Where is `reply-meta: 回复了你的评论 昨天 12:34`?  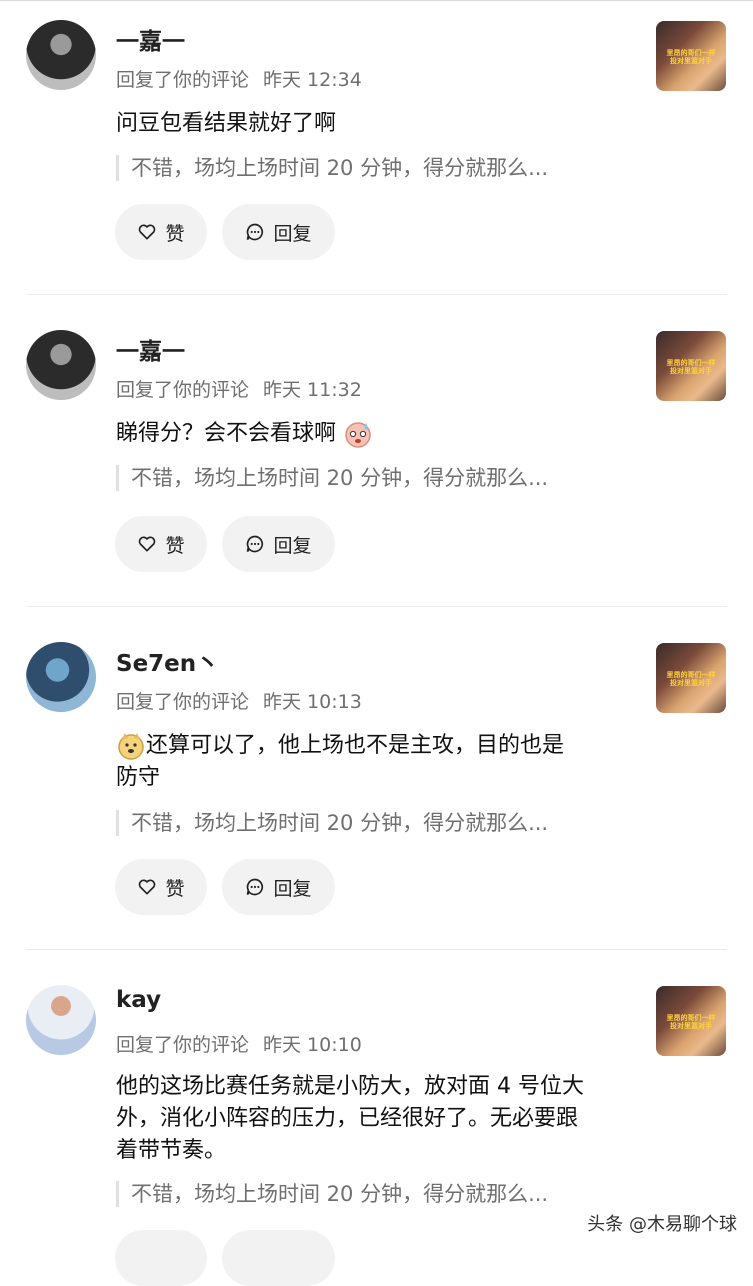
reply-meta: 回复了你的评论 昨天 12:34 is located at coordinates (239, 78).